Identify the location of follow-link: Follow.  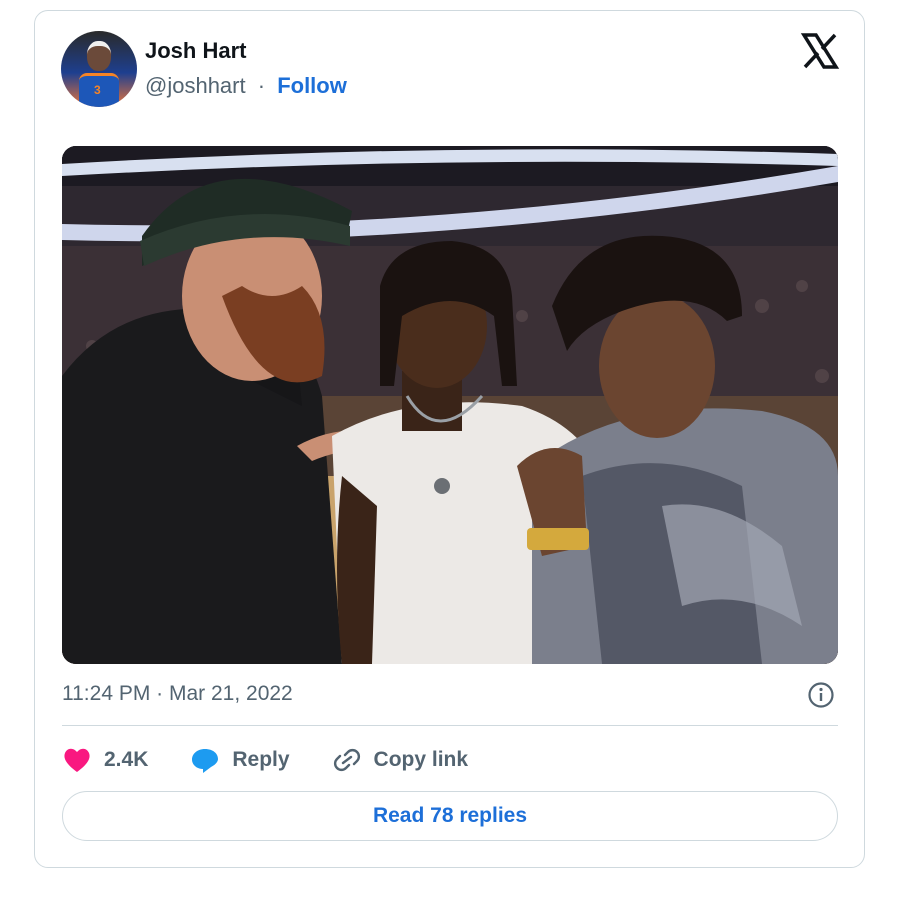
(312, 85).